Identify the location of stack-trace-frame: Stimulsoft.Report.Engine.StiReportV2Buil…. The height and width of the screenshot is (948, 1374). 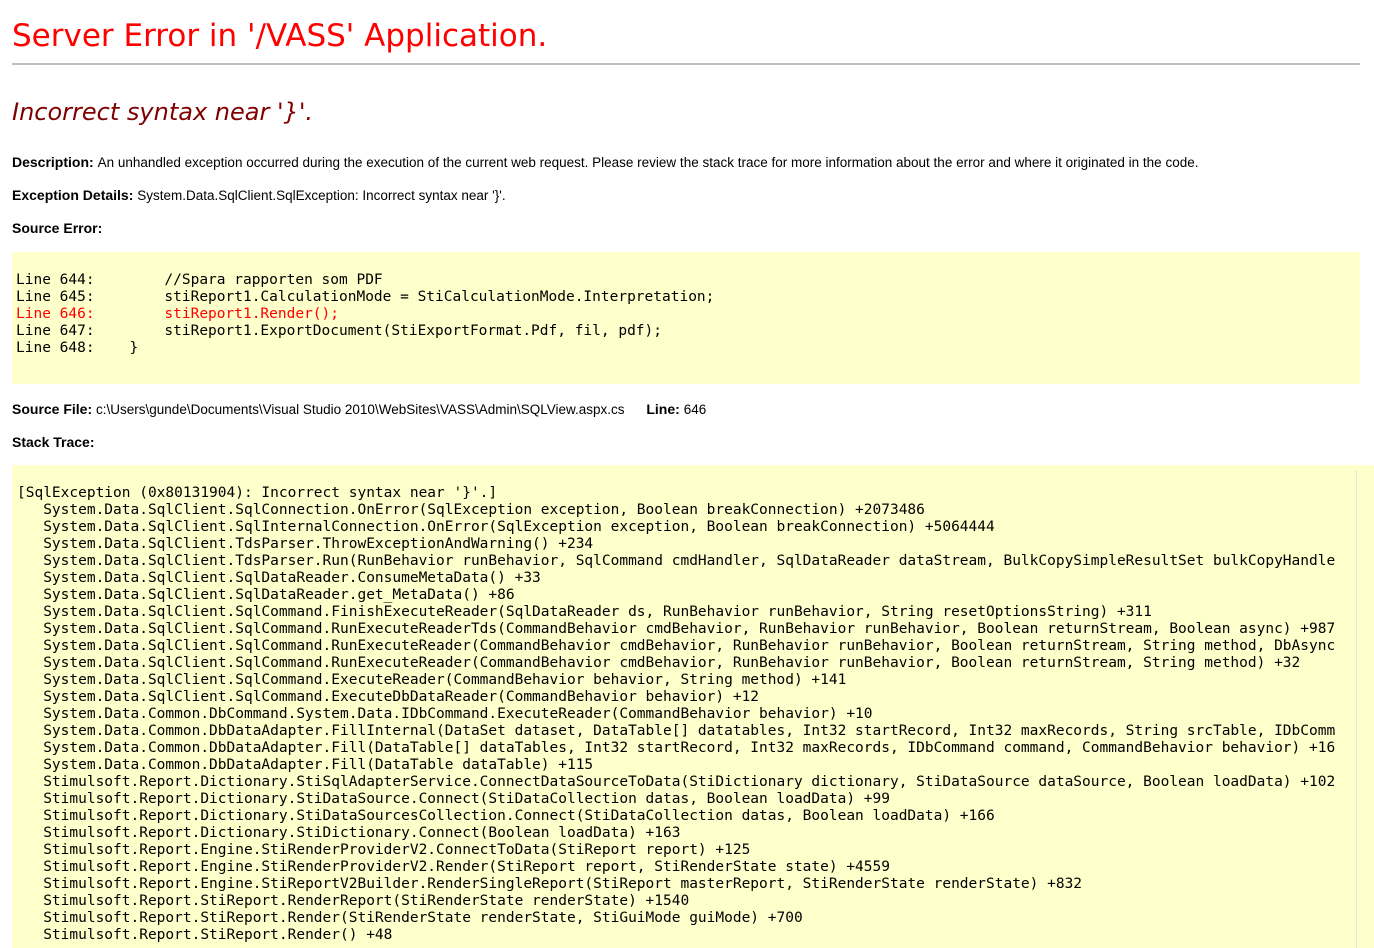
(550, 884).